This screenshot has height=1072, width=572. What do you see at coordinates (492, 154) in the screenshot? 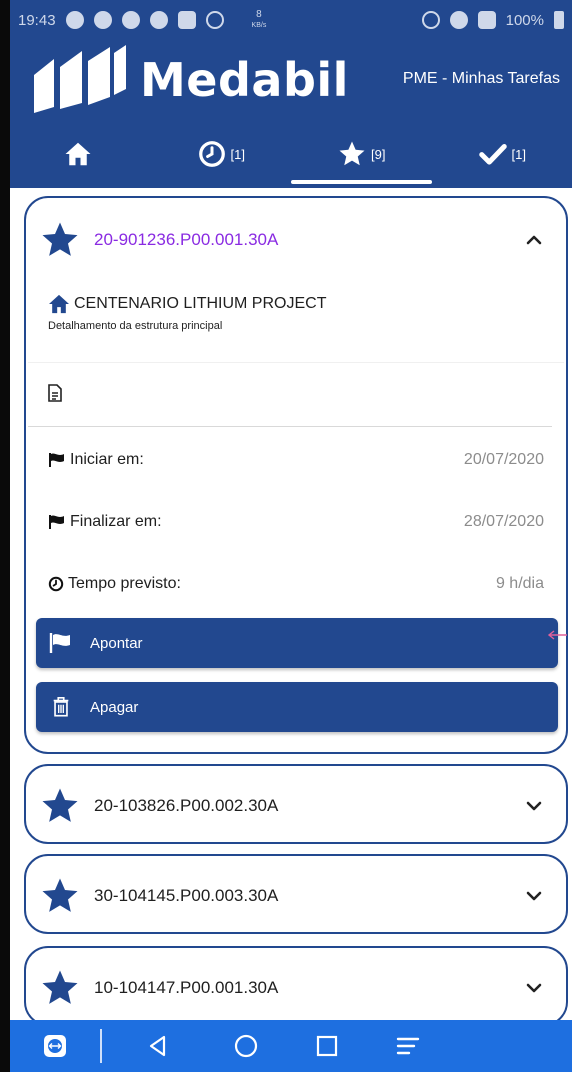
I see `check-icon` at bounding box center [492, 154].